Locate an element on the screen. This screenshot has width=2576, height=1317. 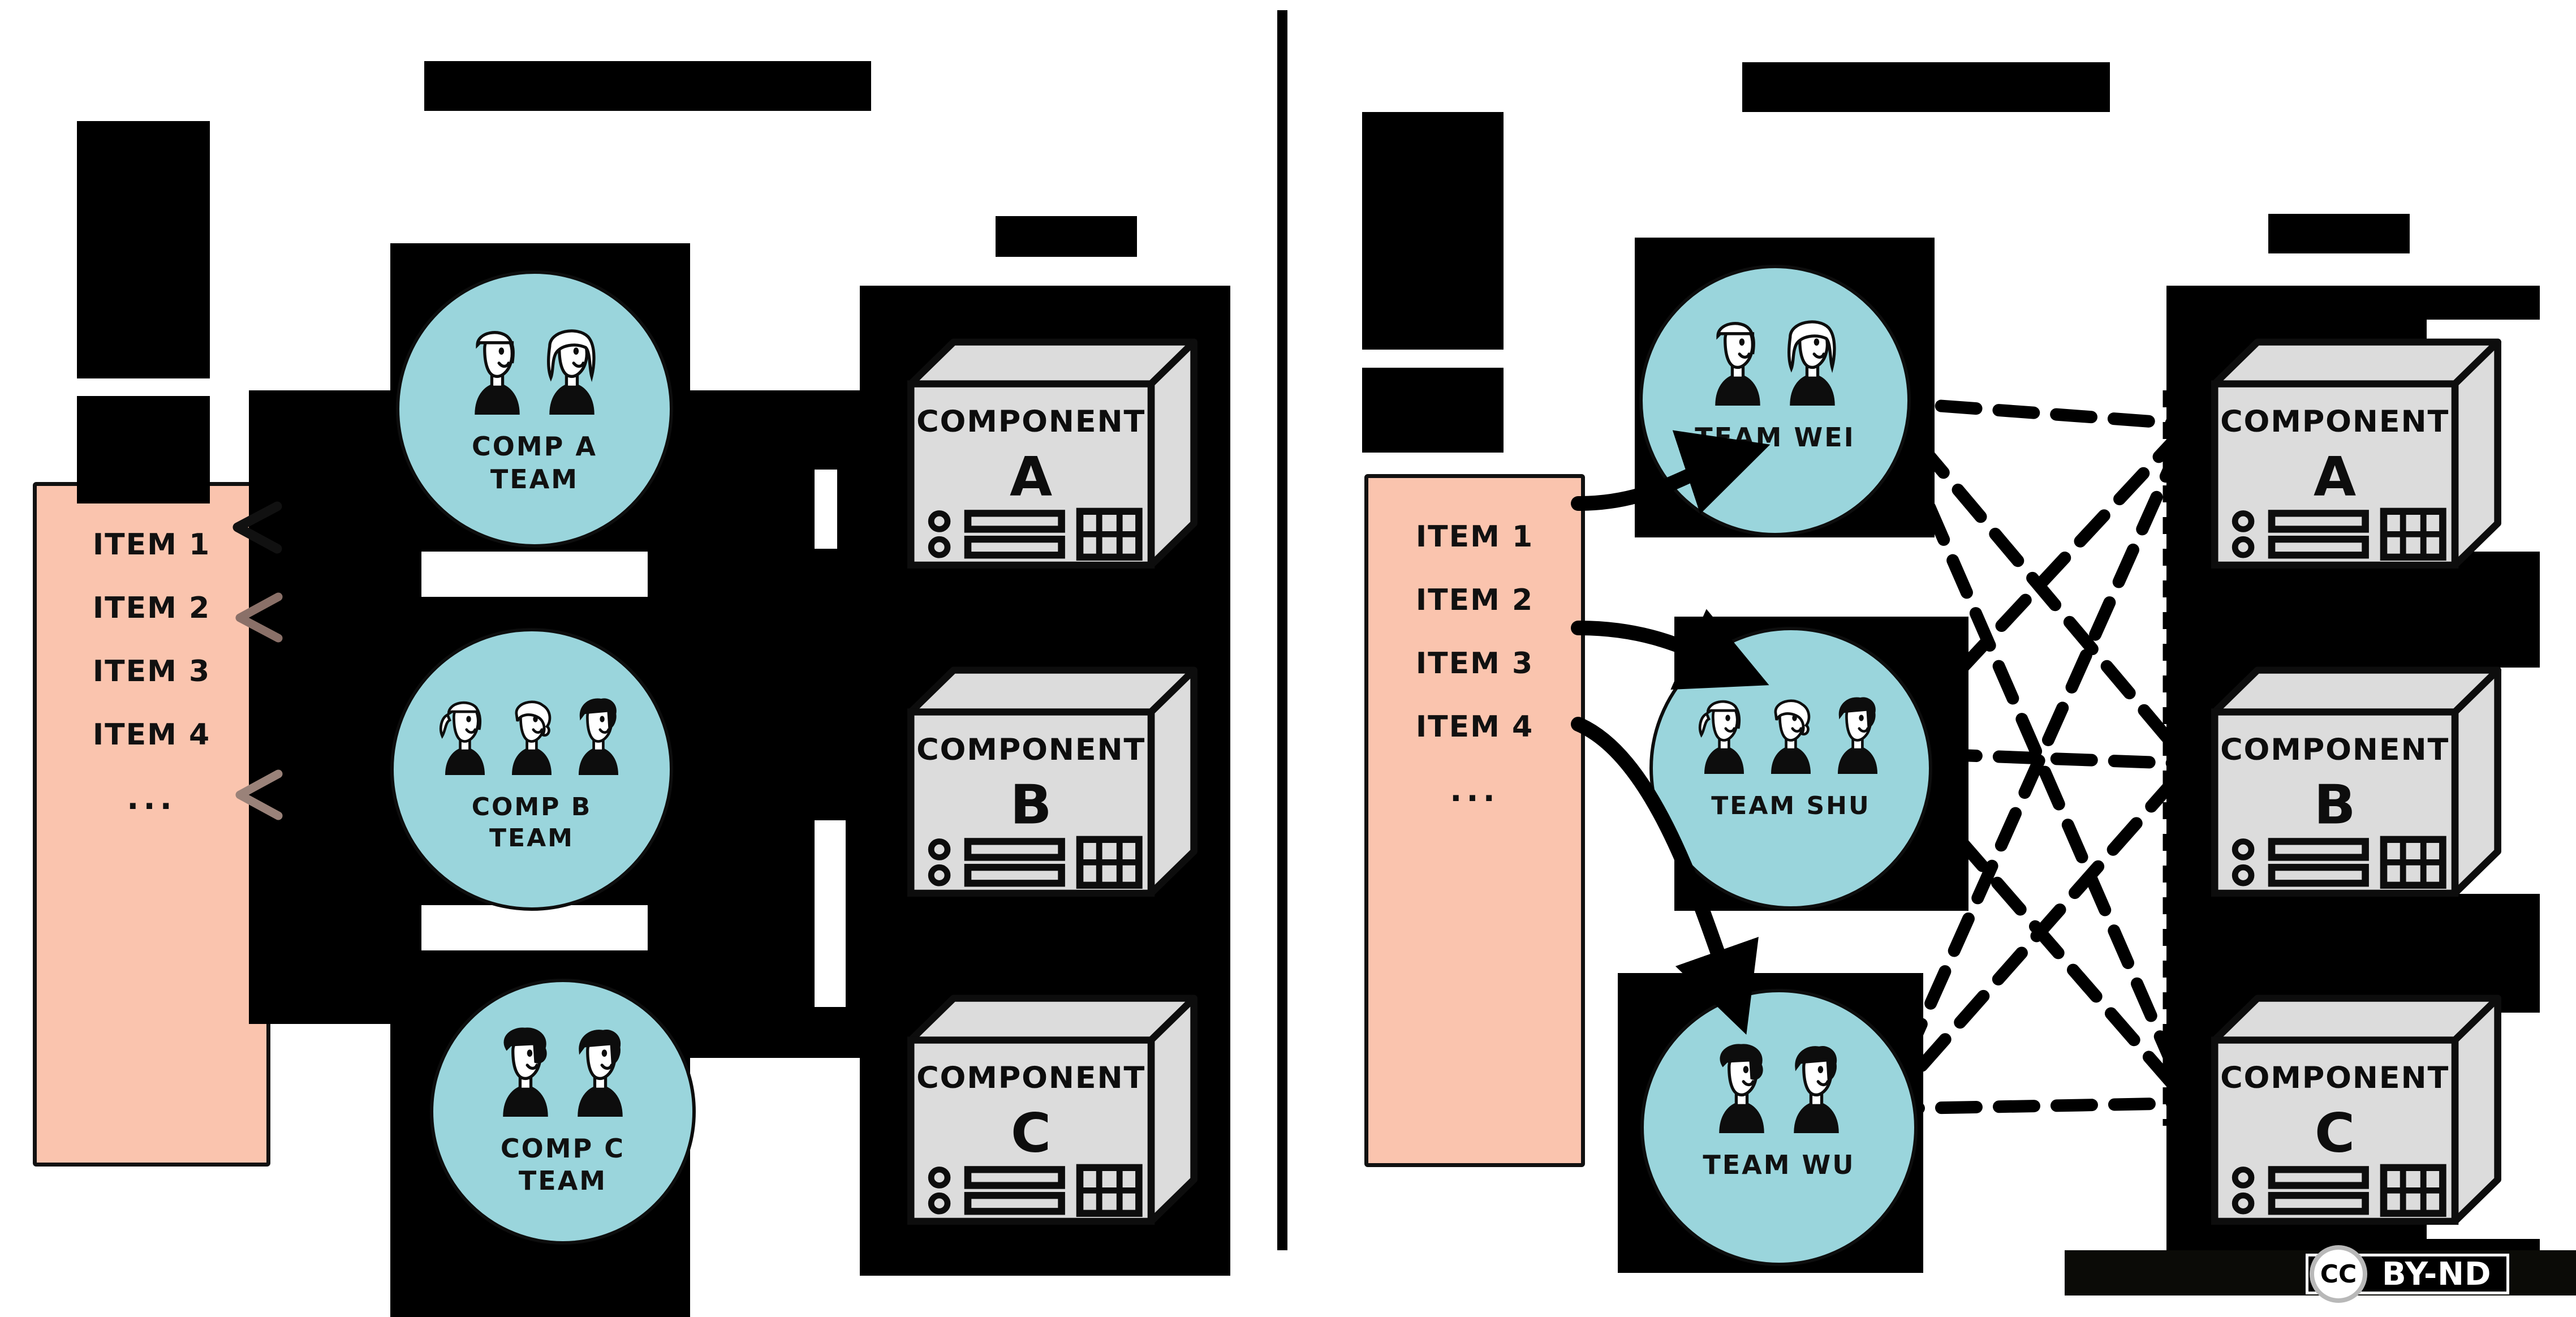
panel-divider is located at coordinates (1282, 630).